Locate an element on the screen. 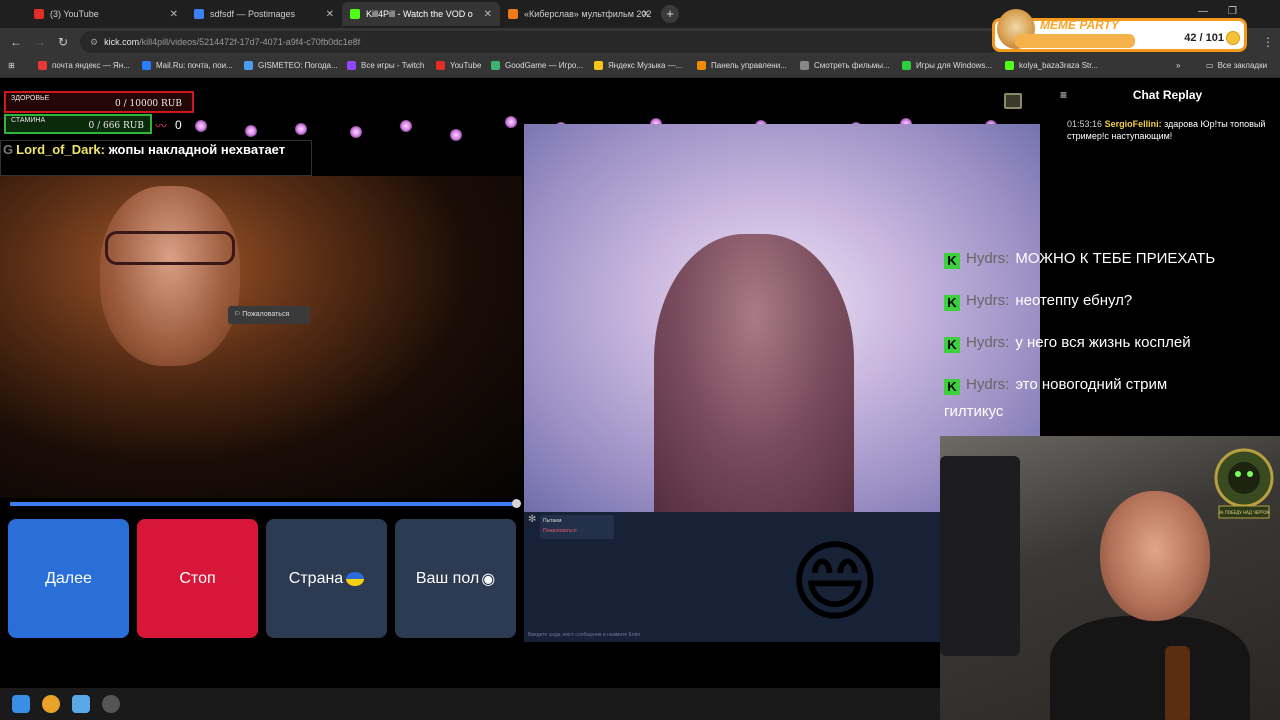 The image size is (1280, 720). health-label: ЗДОРОВЬЕ is located at coordinates (30, 98).